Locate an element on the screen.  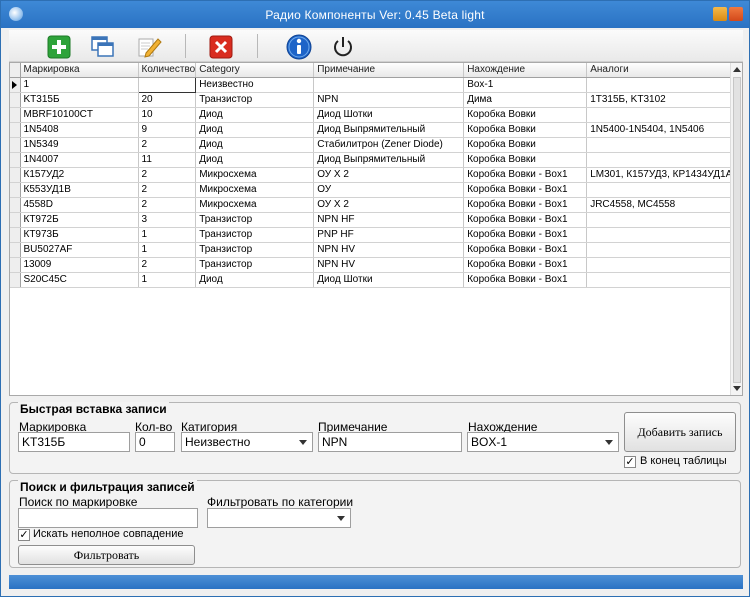
minimize-icon is located at coordinates (720, 14).